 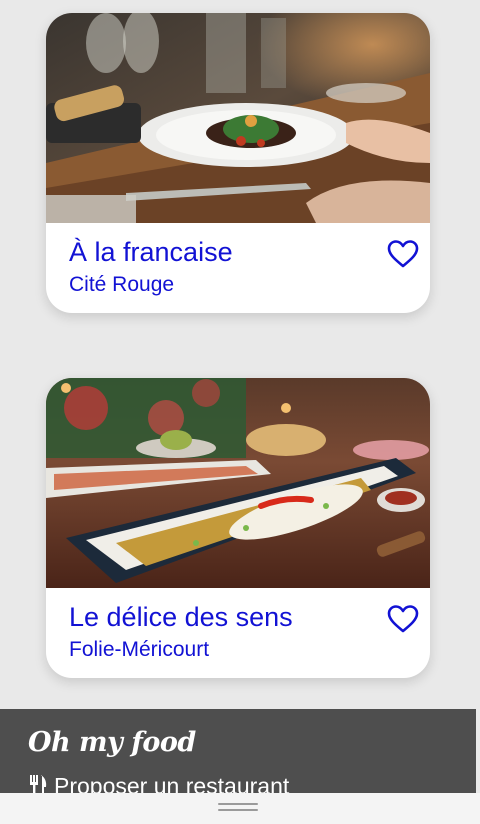 I want to click on bottom-bar, so click(x=240, y=808).